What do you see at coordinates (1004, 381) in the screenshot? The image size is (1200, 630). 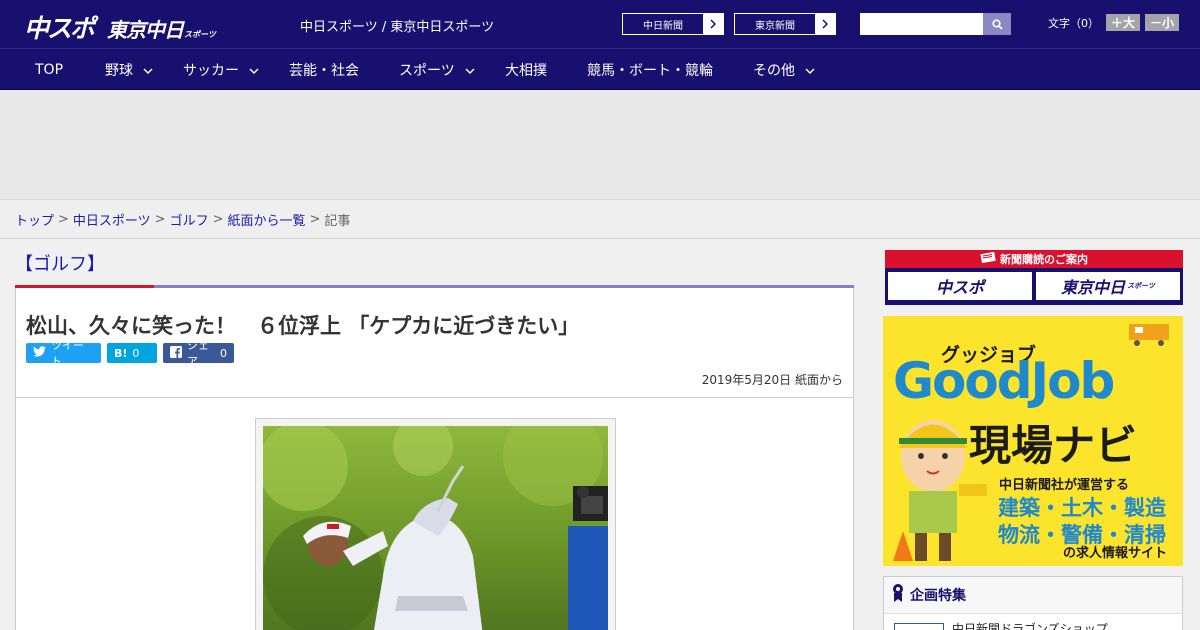 I see `goodjob-title: GoodJob` at bounding box center [1004, 381].